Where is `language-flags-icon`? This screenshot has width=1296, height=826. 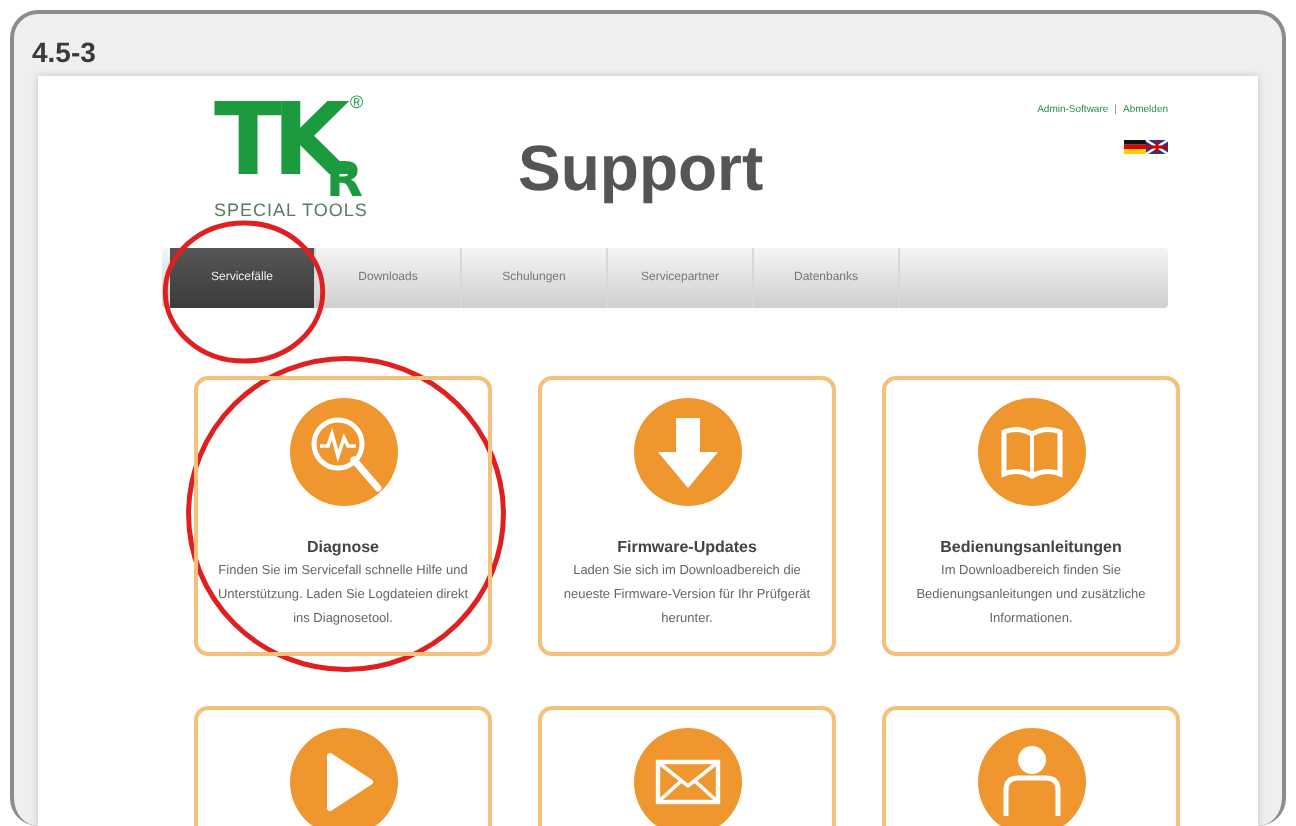
language-flags-icon is located at coordinates (1146, 147).